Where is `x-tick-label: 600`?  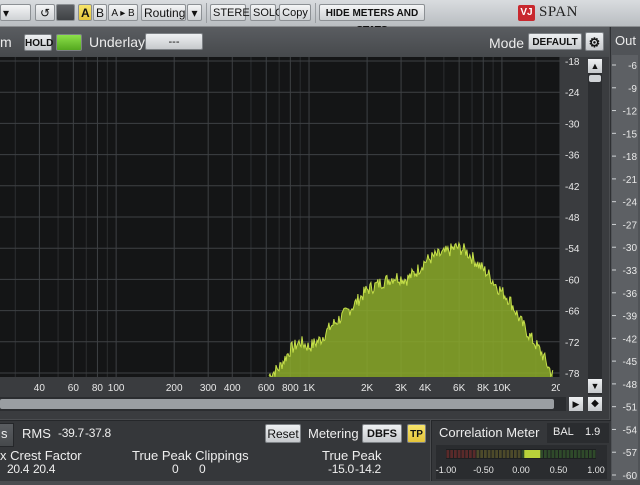 x-tick-label: 600 is located at coordinates (266, 388).